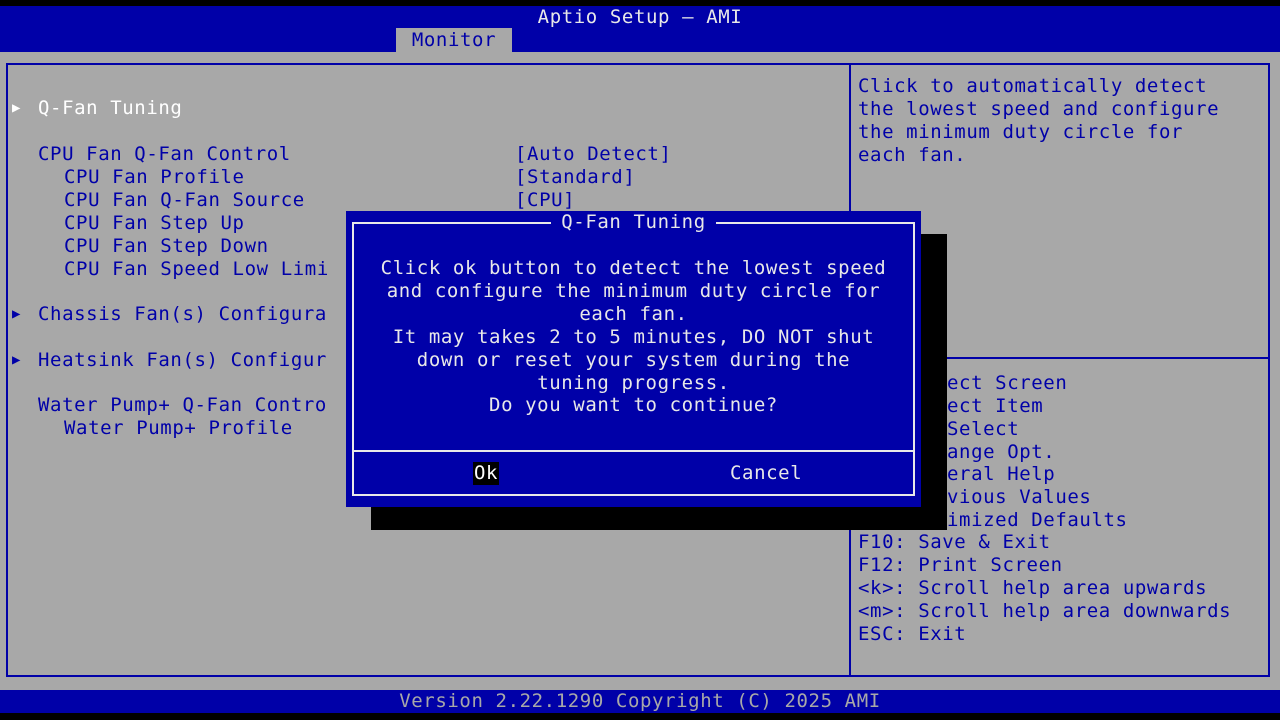 The height and width of the screenshot is (720, 1280). Describe the element at coordinates (983, 429) in the screenshot. I see `key-help-enter-select: Select` at that location.